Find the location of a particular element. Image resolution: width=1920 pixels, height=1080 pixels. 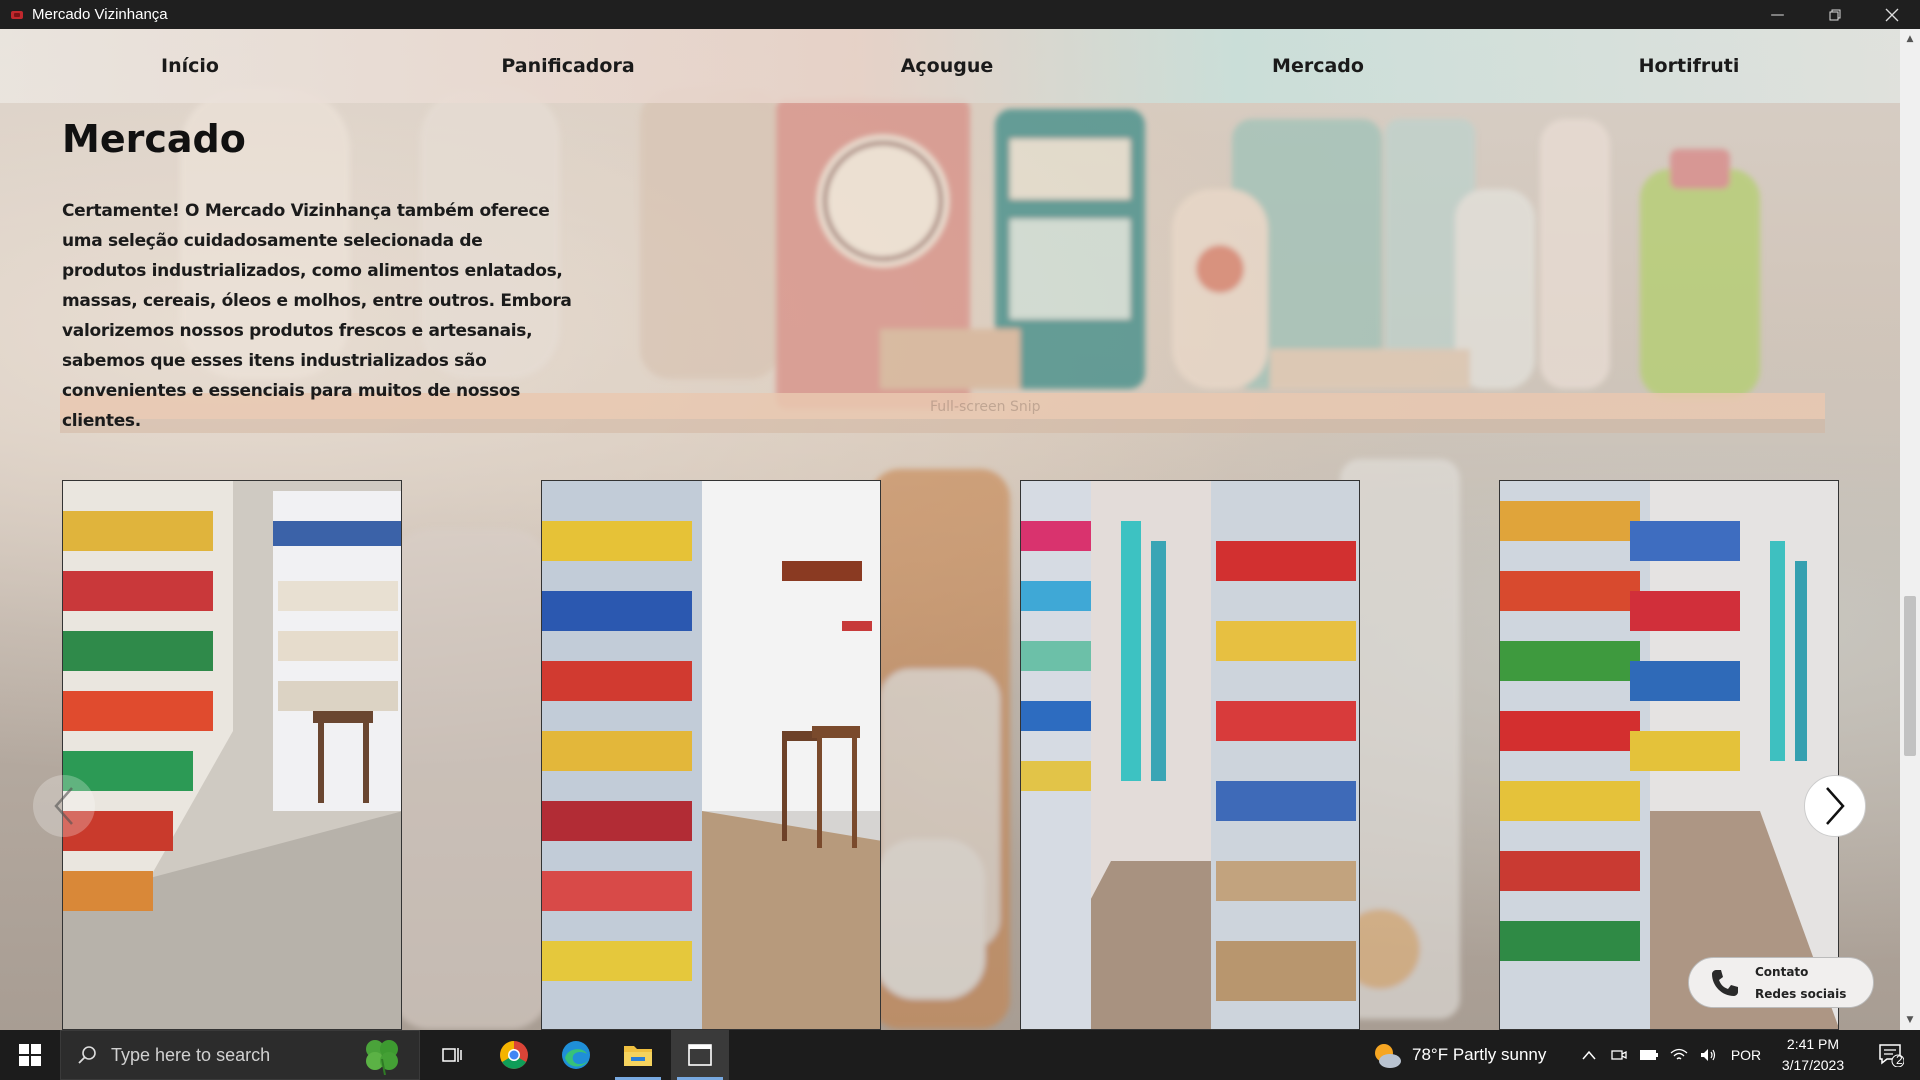

contact-label: Contato is located at coordinates (1782, 971).